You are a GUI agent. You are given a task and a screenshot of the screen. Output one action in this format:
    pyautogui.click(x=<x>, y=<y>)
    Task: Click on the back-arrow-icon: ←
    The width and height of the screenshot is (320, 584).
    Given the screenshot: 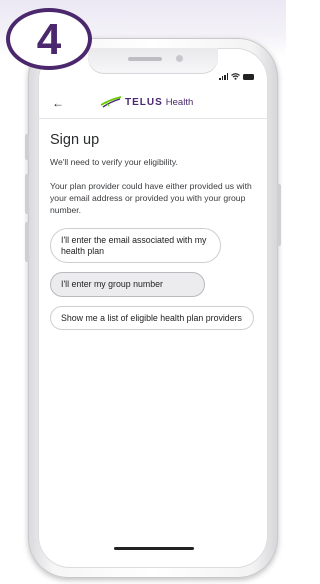 What is the action you would take?
    pyautogui.click(x=58, y=103)
    